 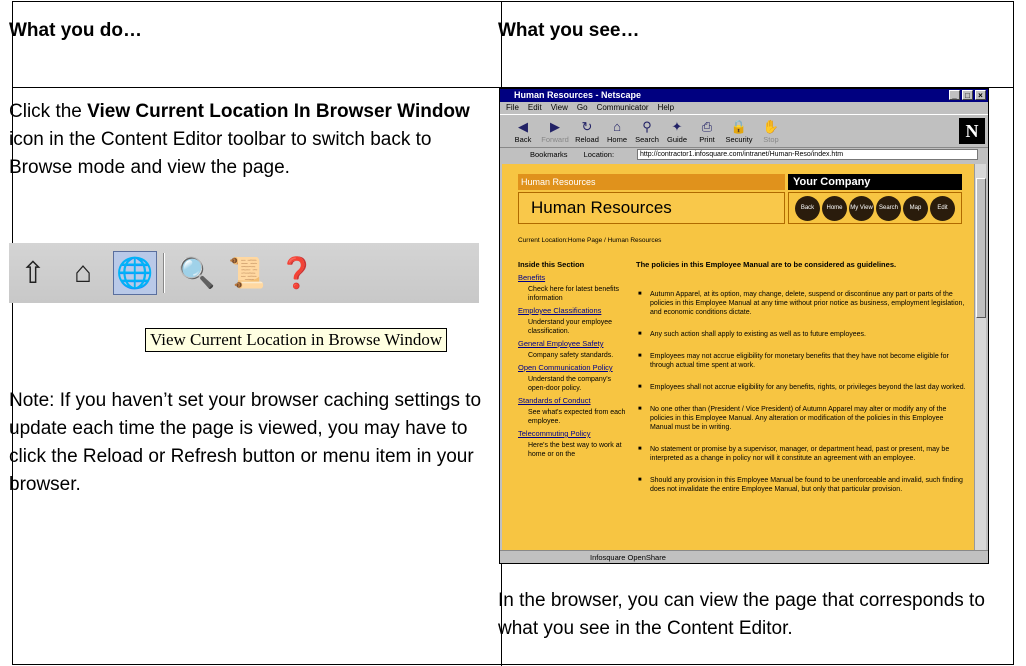 What do you see at coordinates (549, 154) in the screenshot?
I see `bookmarks-button: Bookmarks` at bounding box center [549, 154].